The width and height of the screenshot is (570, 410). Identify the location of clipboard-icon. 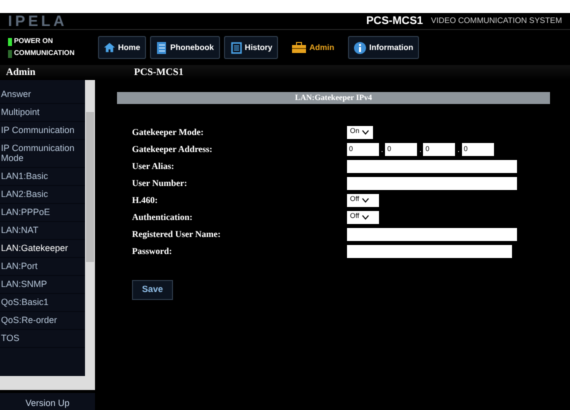
(236, 48).